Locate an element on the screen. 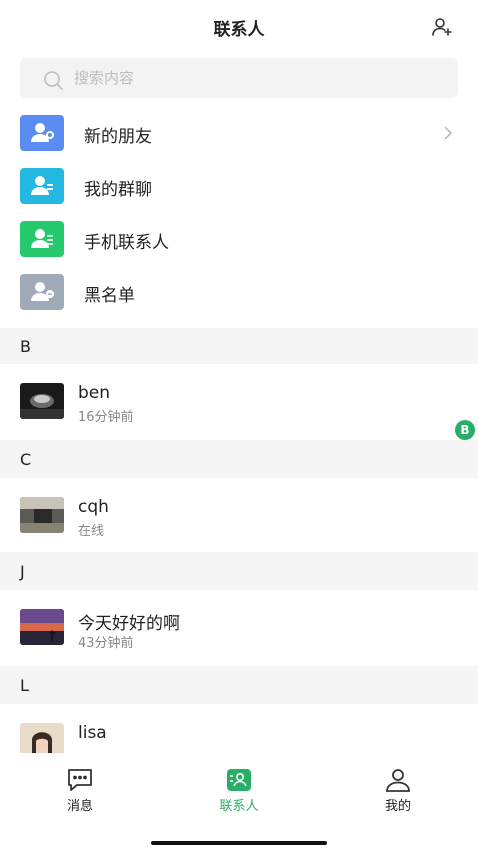  home-indicator is located at coordinates (239, 843).